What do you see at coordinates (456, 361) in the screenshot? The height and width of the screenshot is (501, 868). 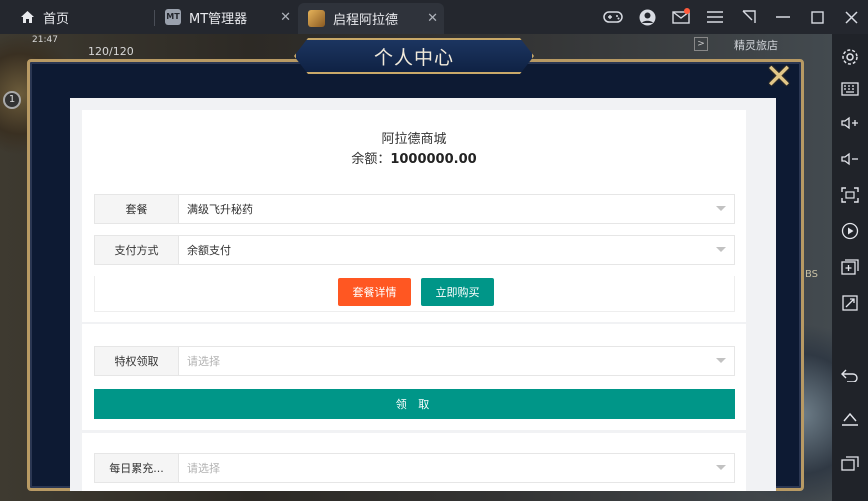 I see `privilege-select: 请选择` at bounding box center [456, 361].